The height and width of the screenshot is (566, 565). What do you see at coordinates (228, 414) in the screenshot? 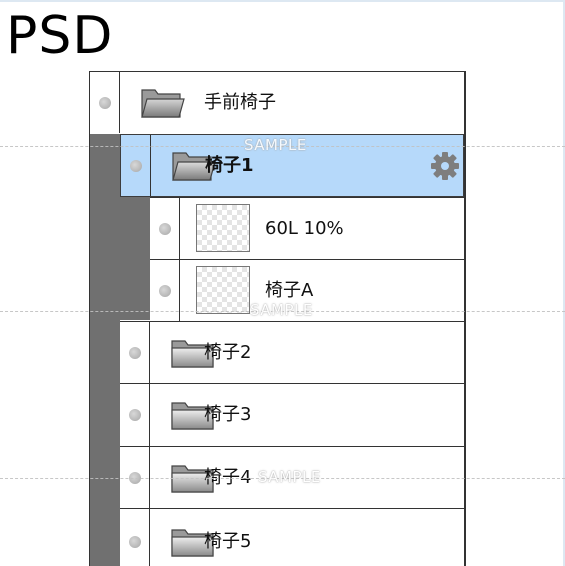
I see `layer-name: 椅子3` at bounding box center [228, 414].